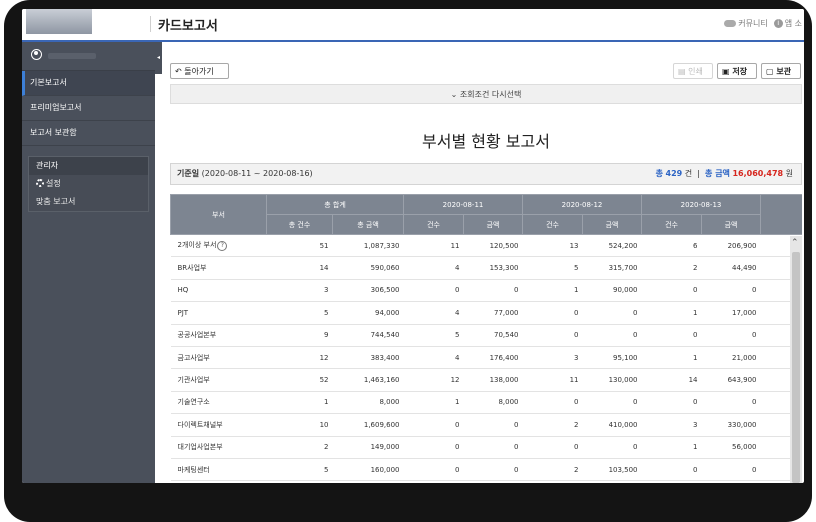 The height and width of the screenshot is (522, 816). What do you see at coordinates (218, 481) in the screenshot?
I see `dept-cell: 미지정` at bounding box center [218, 481].